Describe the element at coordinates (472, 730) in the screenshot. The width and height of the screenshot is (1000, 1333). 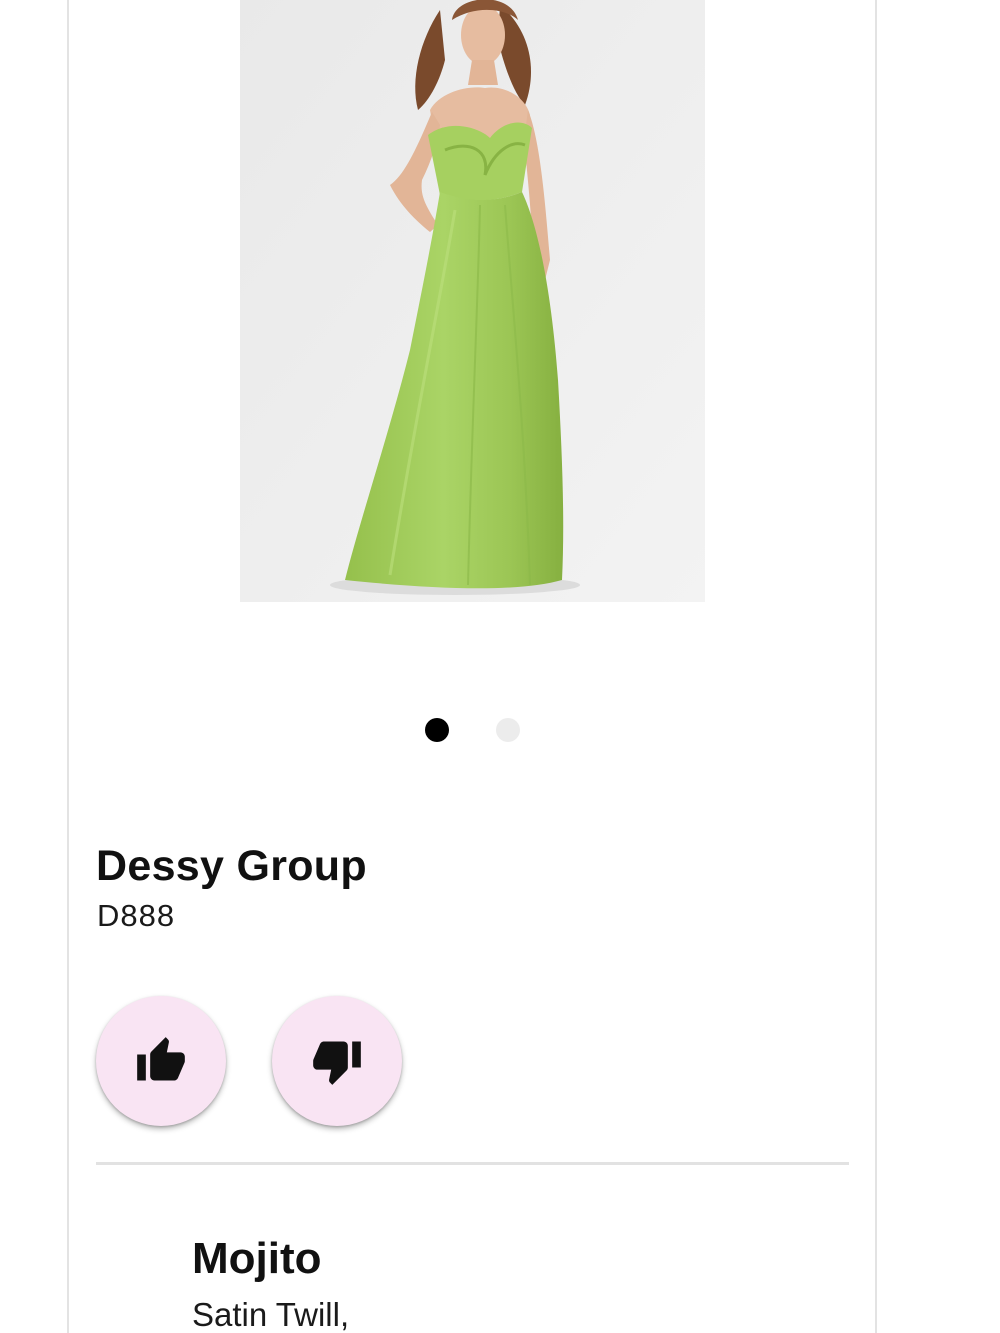
I see `carousel-dots` at that location.